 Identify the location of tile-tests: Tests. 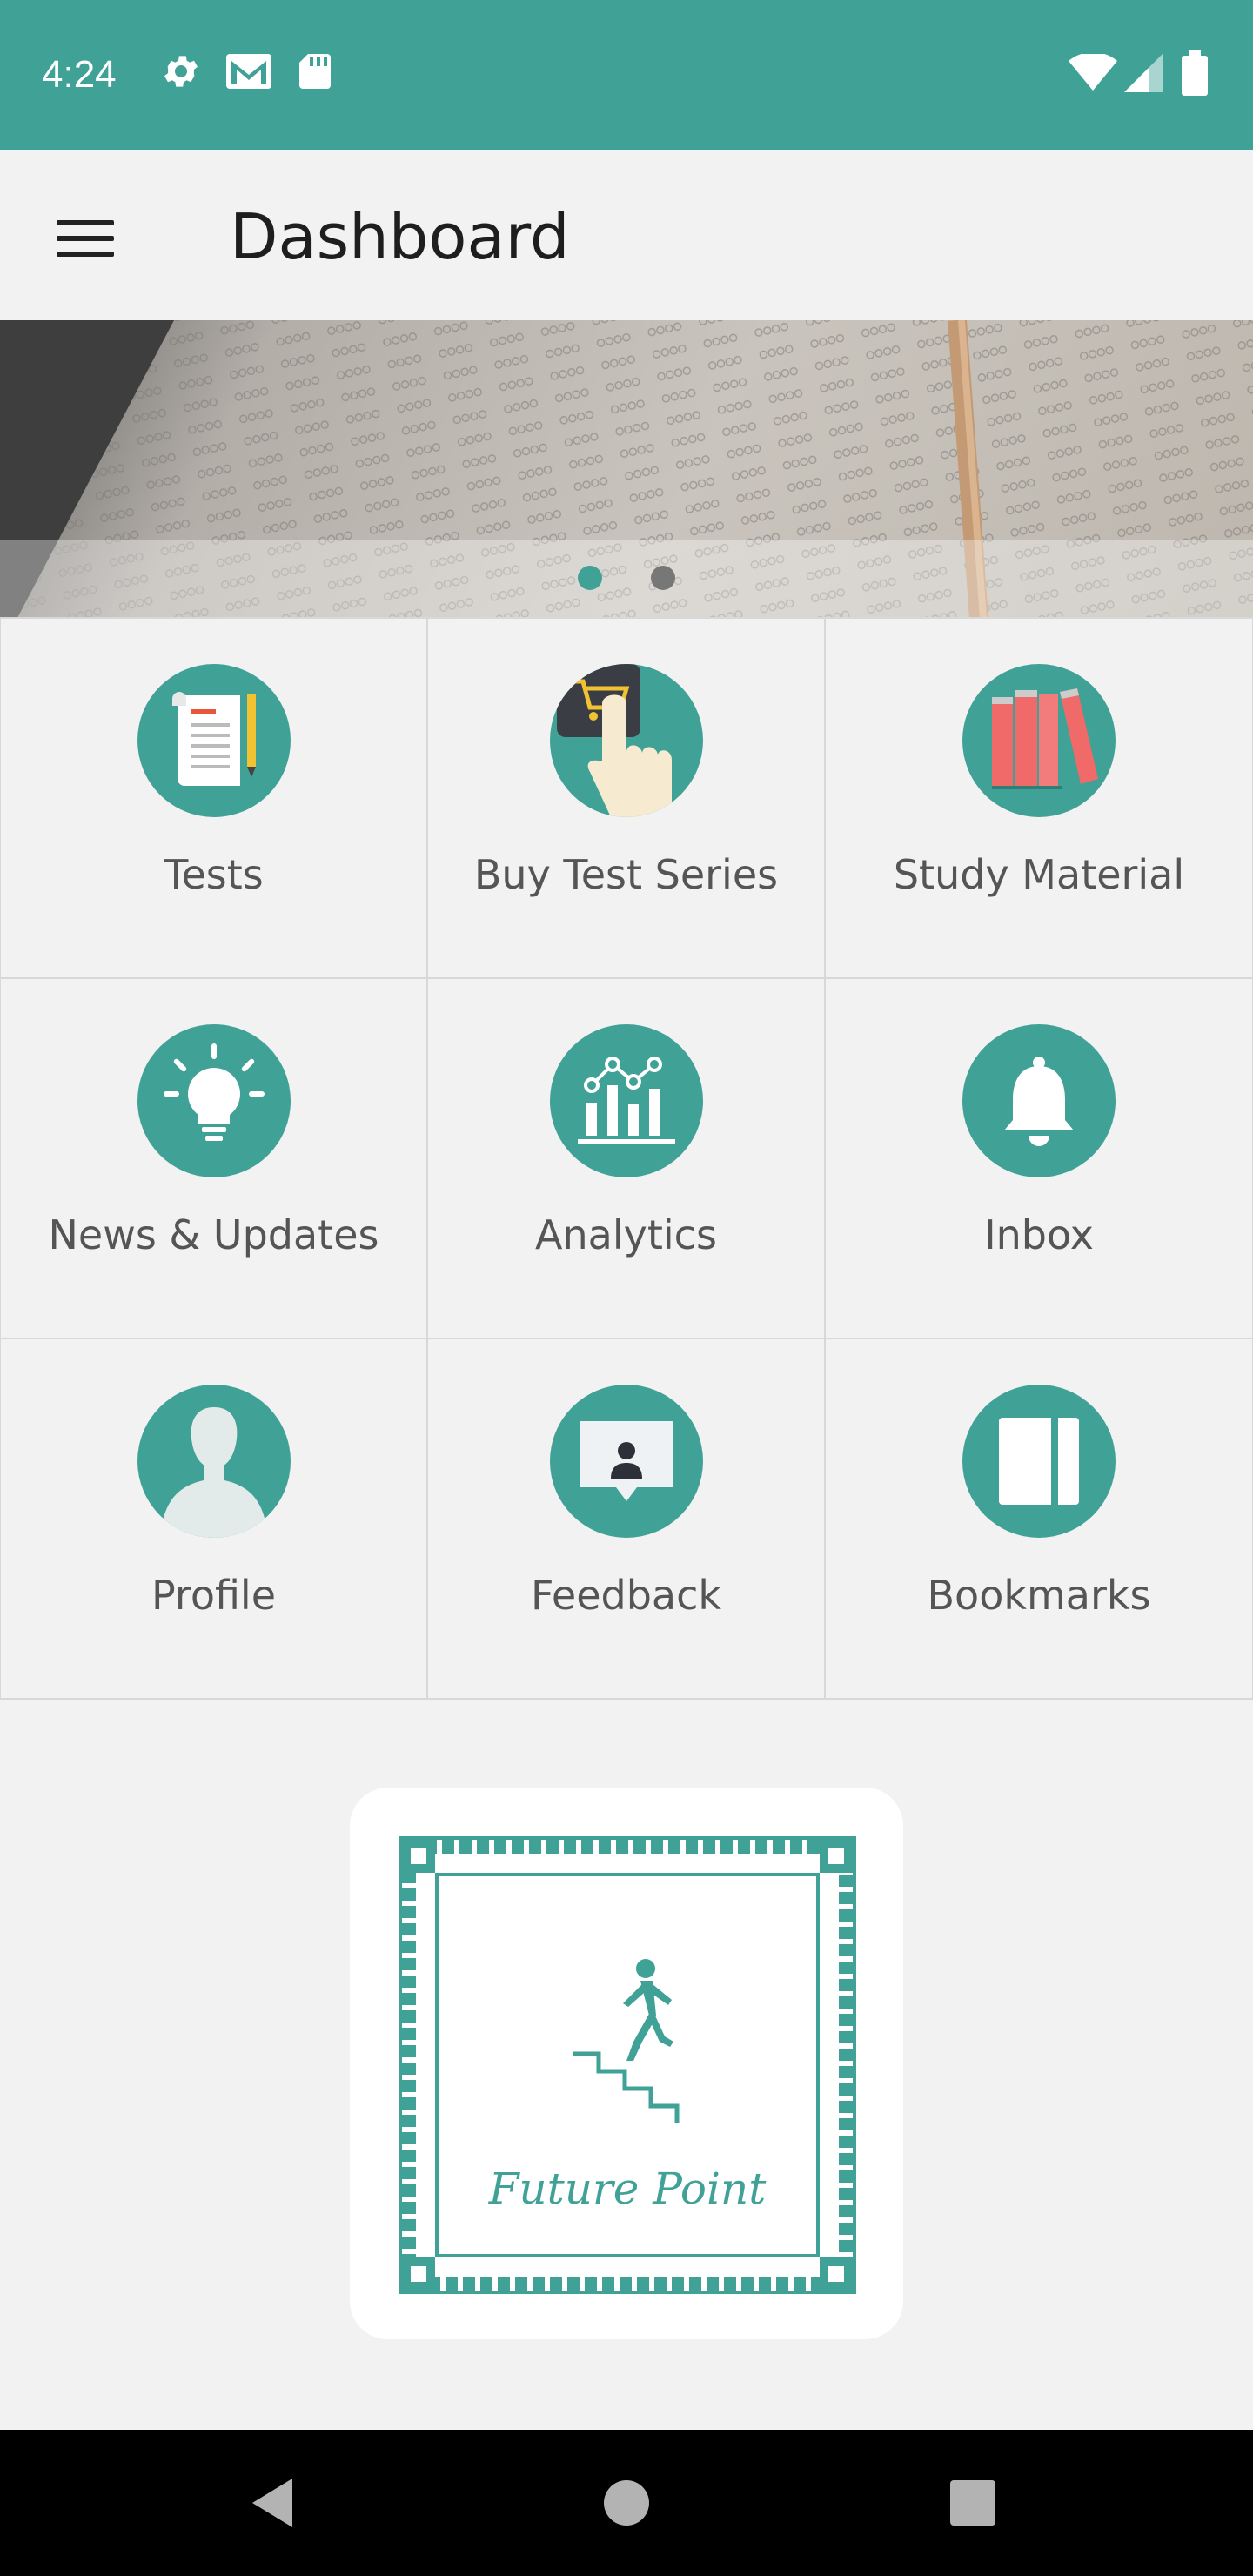
(214, 798).